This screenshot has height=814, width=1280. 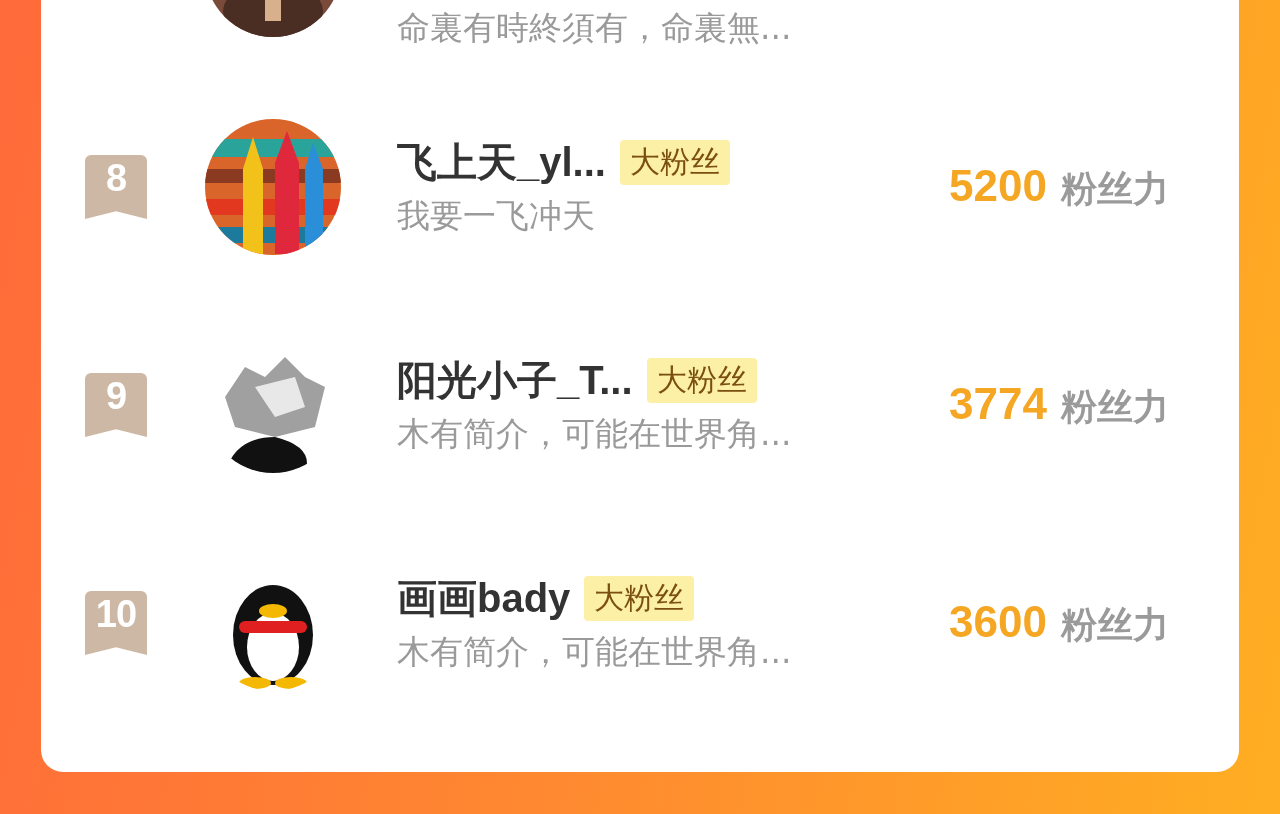 I want to click on fan-score: 3774, so click(x=998, y=403).